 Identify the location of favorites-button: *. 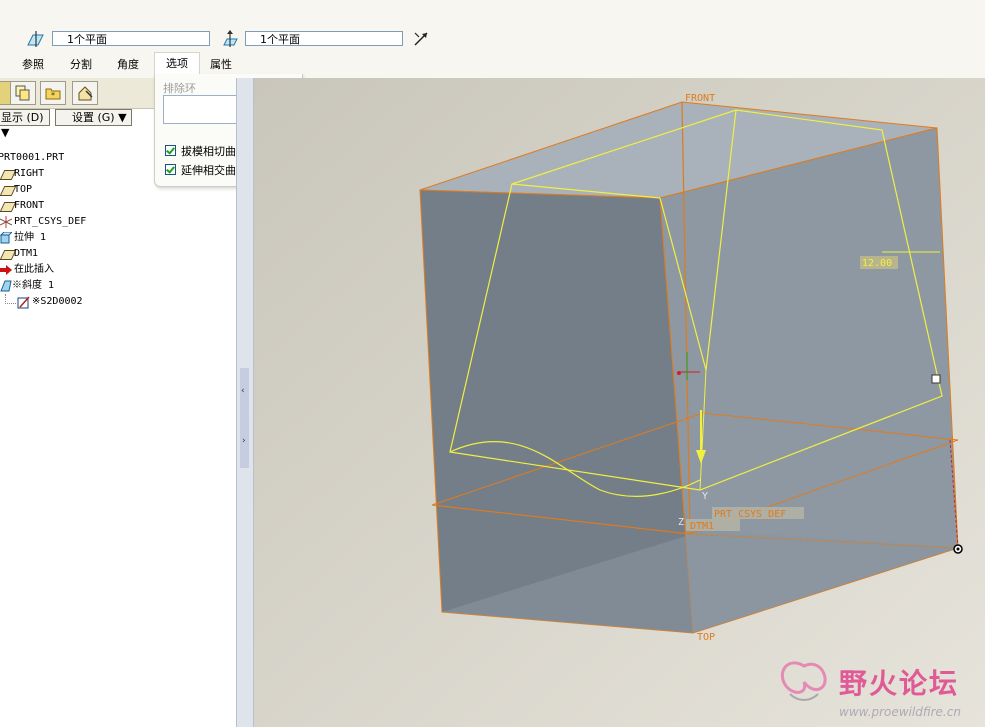
(53, 93).